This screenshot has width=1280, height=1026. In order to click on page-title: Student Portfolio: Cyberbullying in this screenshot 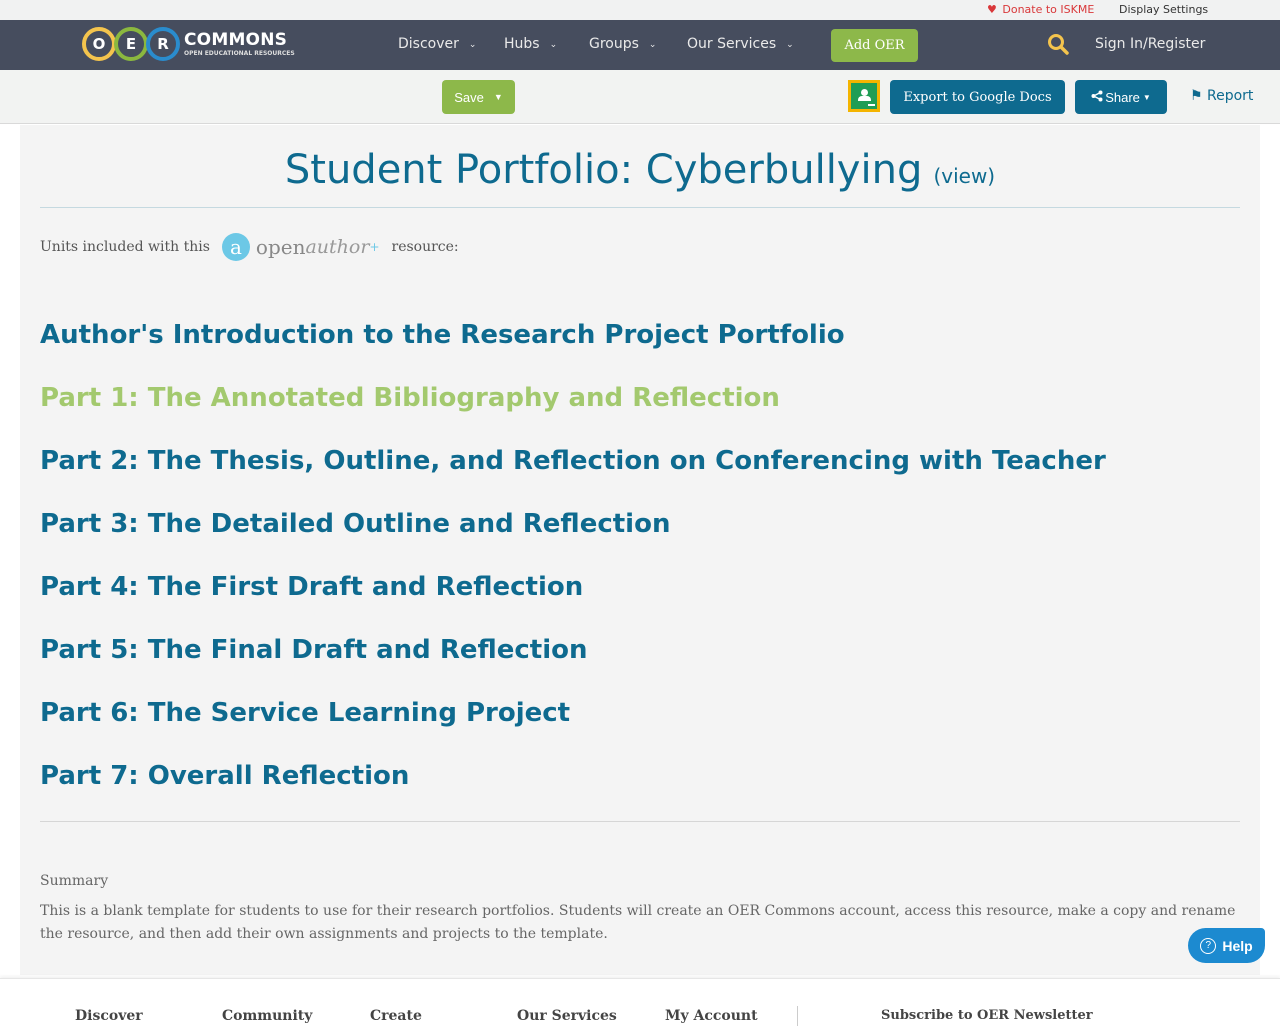, I will do `click(603, 170)`.